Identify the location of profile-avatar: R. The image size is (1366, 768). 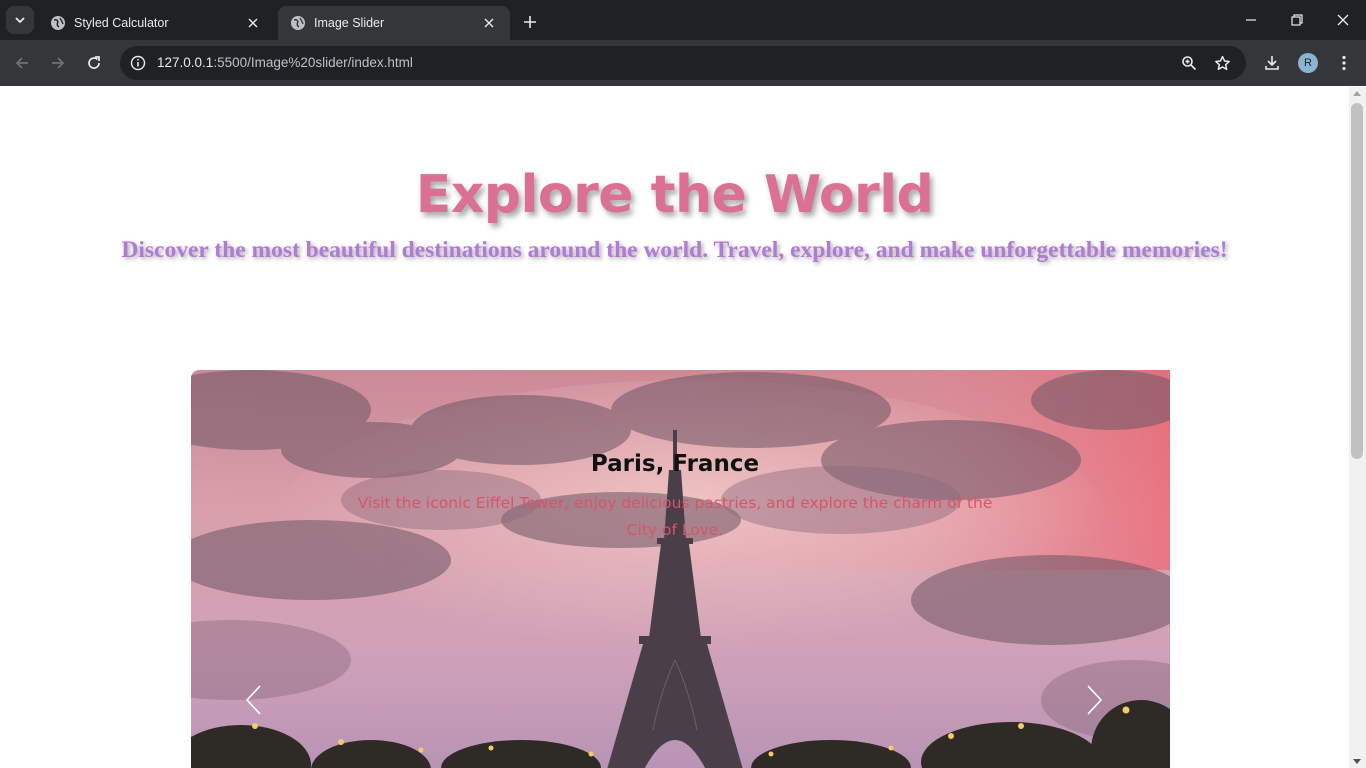
(1308, 63).